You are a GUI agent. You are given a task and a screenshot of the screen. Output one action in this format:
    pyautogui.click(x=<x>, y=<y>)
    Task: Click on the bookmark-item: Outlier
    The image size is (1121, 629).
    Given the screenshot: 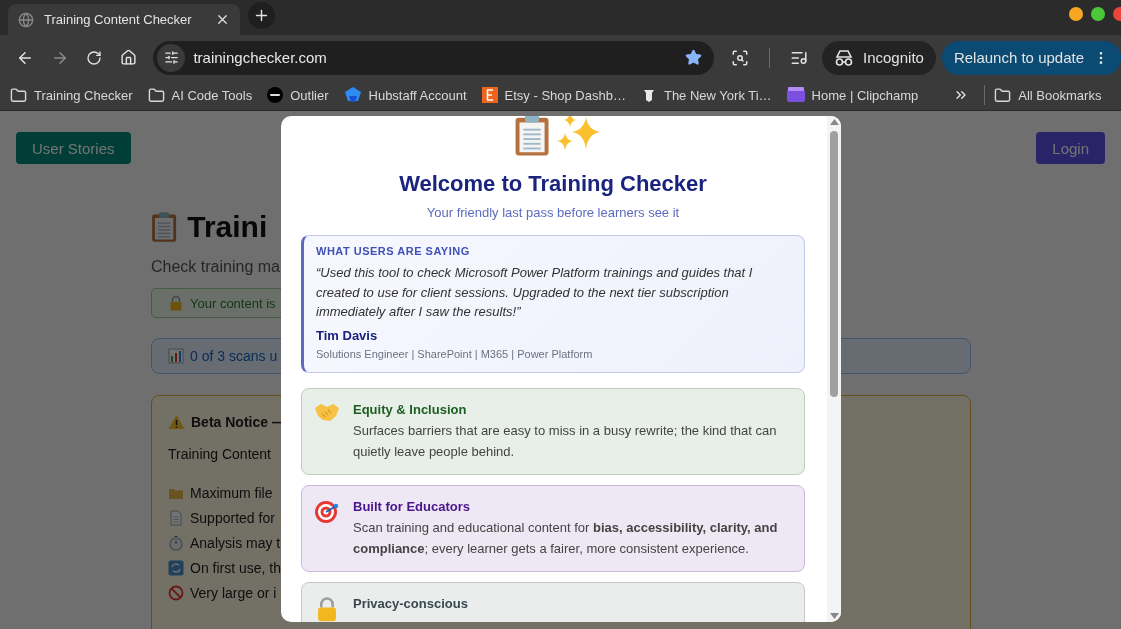 What is the action you would take?
    pyautogui.click(x=298, y=95)
    